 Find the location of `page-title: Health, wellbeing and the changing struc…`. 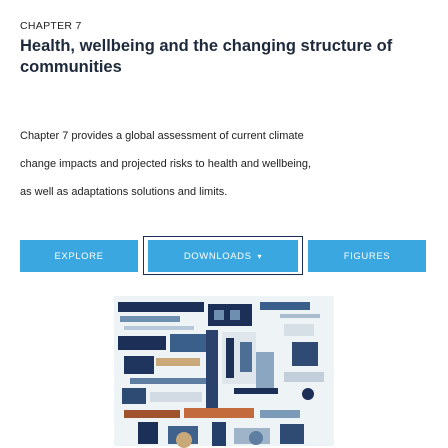

page-title: Health, wellbeing and the changing struc… is located at coordinates (206, 56).